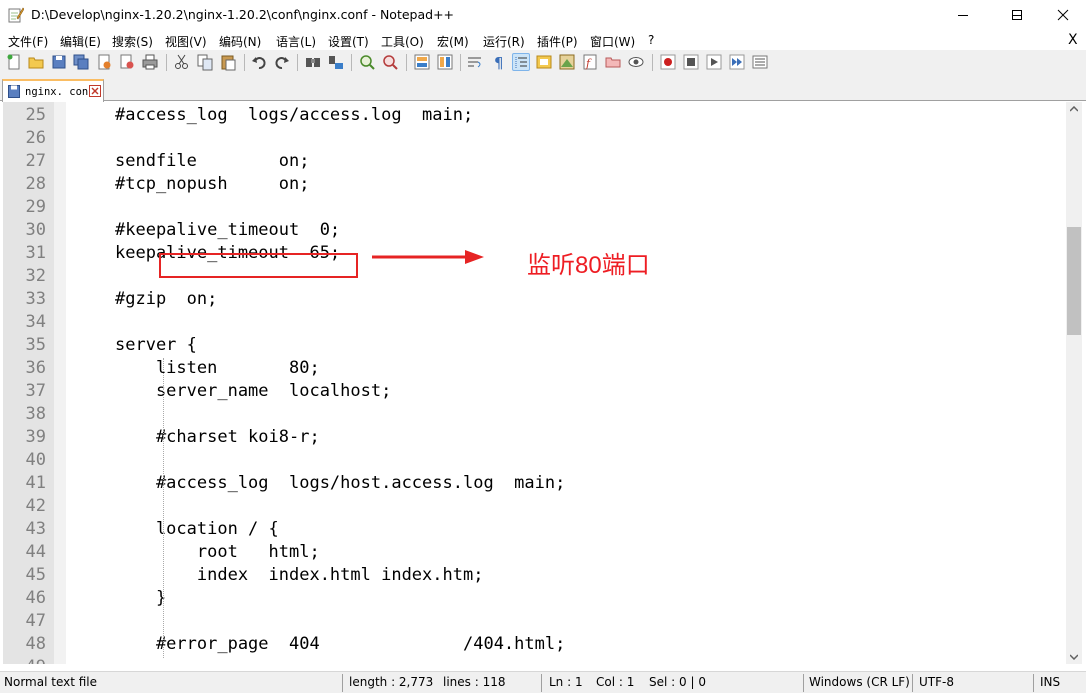 The height and width of the screenshot is (693, 1086). Describe the element at coordinates (53, 90) in the screenshot. I see `tab-nginx-conf: nginx. conf` at that location.